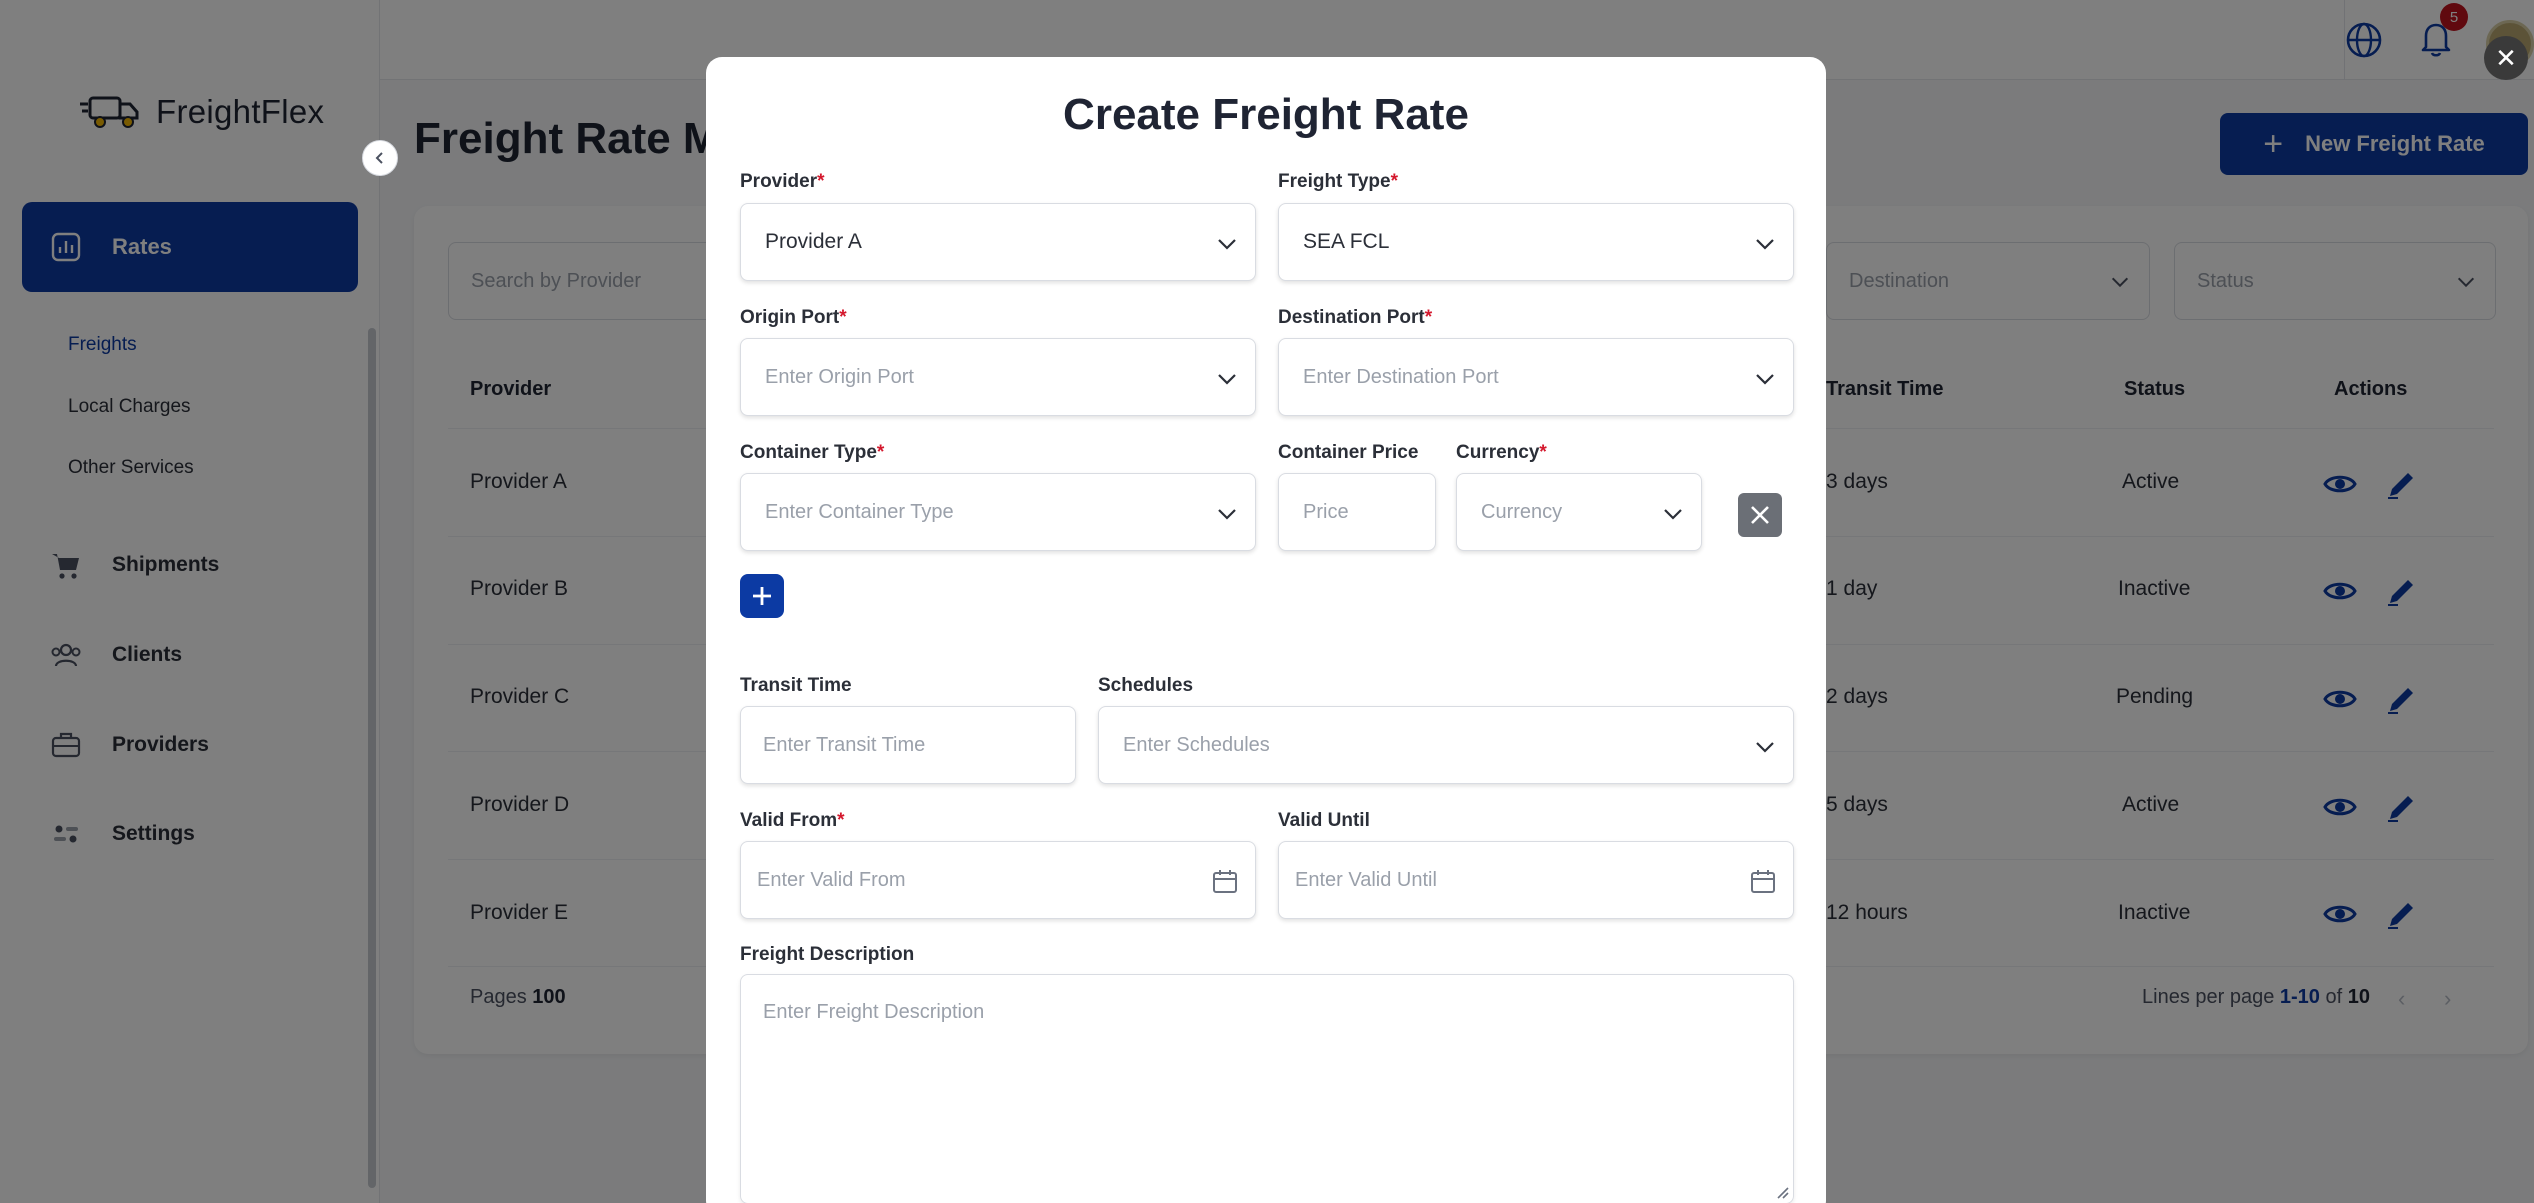 The height and width of the screenshot is (1203, 2534). I want to click on origin-port-placeholder: Enter Origin Port, so click(839, 376).